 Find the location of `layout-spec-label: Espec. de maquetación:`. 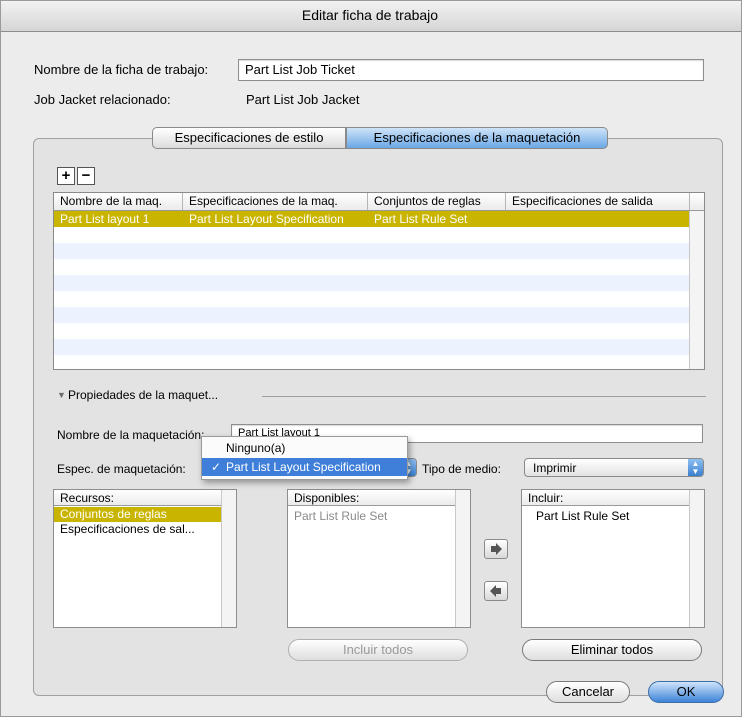

layout-spec-label: Espec. de maquetación: is located at coordinates (121, 469).